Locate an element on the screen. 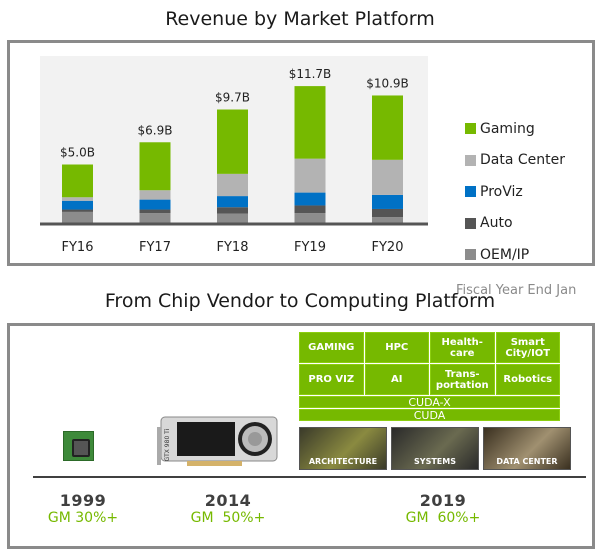 The height and width of the screenshot is (554, 600). bar-segment-gaming-fy20 is located at coordinates (387, 127).